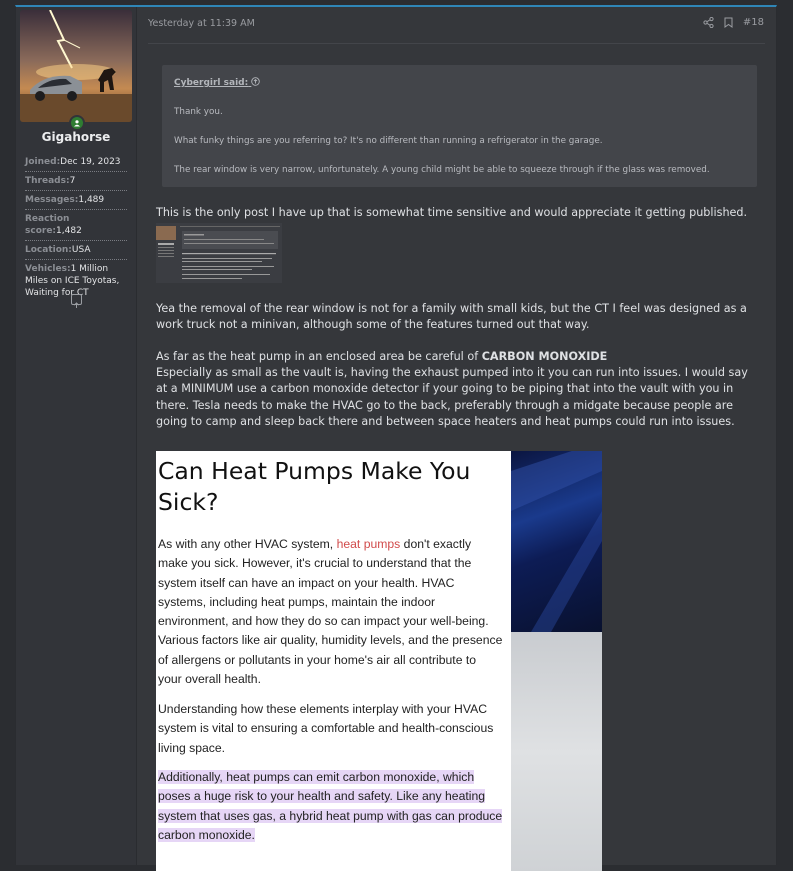 The height and width of the screenshot is (871, 793). Describe the element at coordinates (76, 305) in the screenshot. I see `arrow-up-icon` at that location.